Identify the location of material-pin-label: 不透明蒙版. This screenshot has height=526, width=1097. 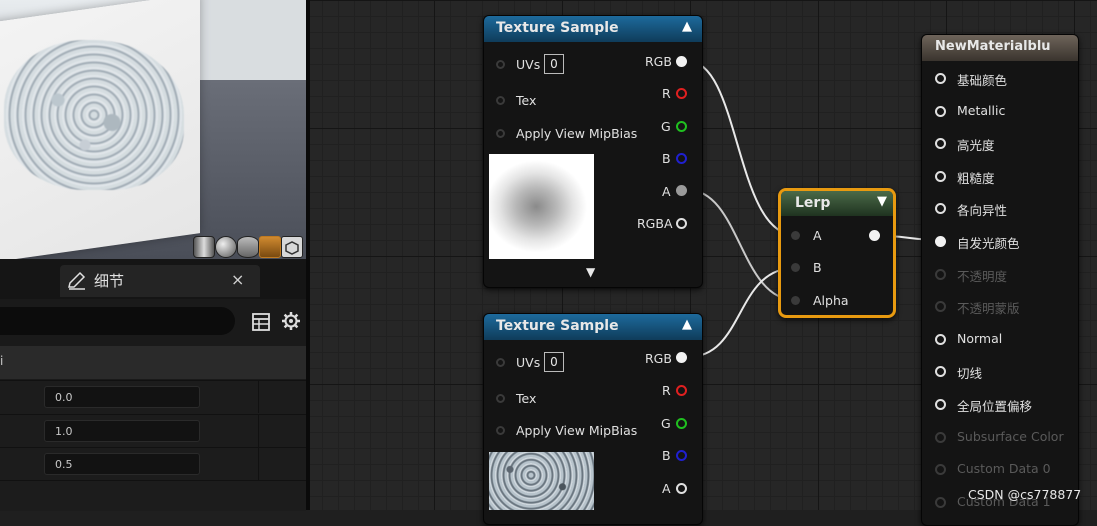
(988, 309).